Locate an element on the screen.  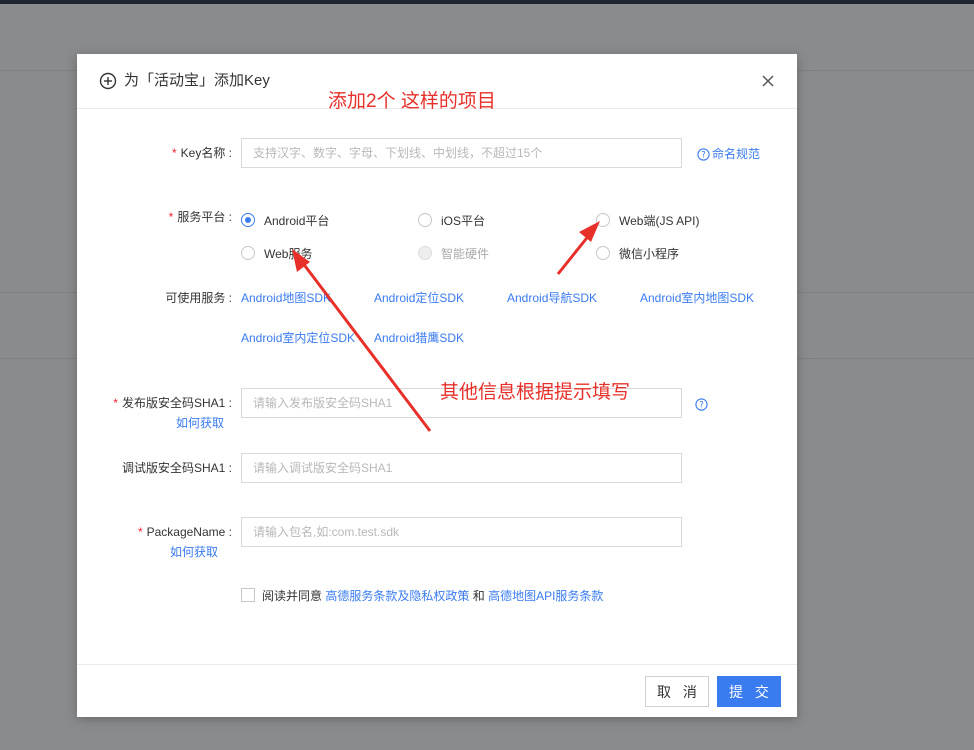
platform-label: * 服务平台 : is located at coordinates (200, 217).